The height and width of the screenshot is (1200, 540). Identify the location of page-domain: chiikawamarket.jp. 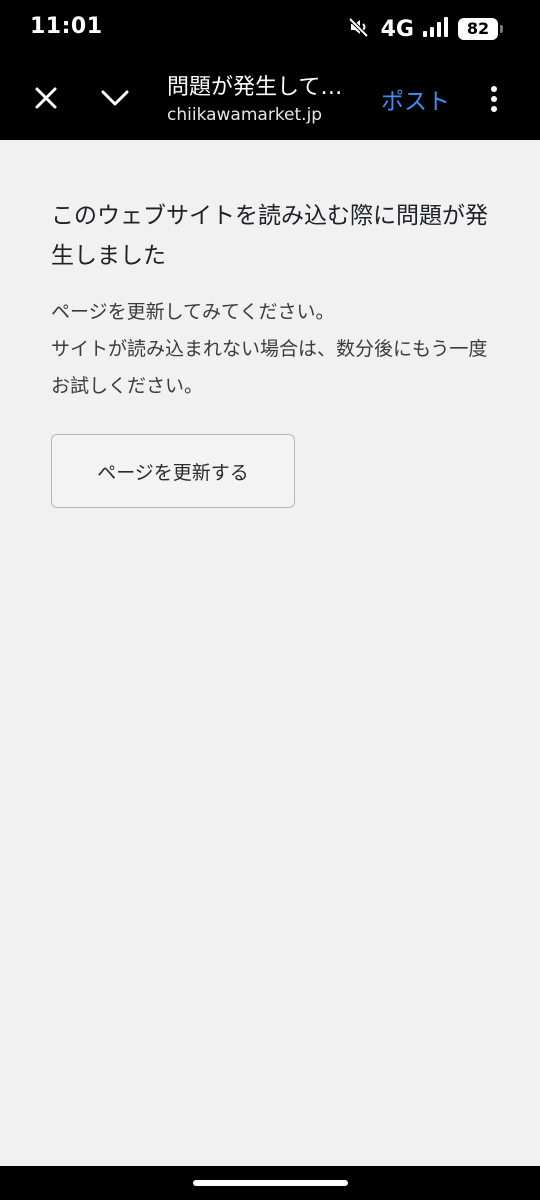
(245, 115).